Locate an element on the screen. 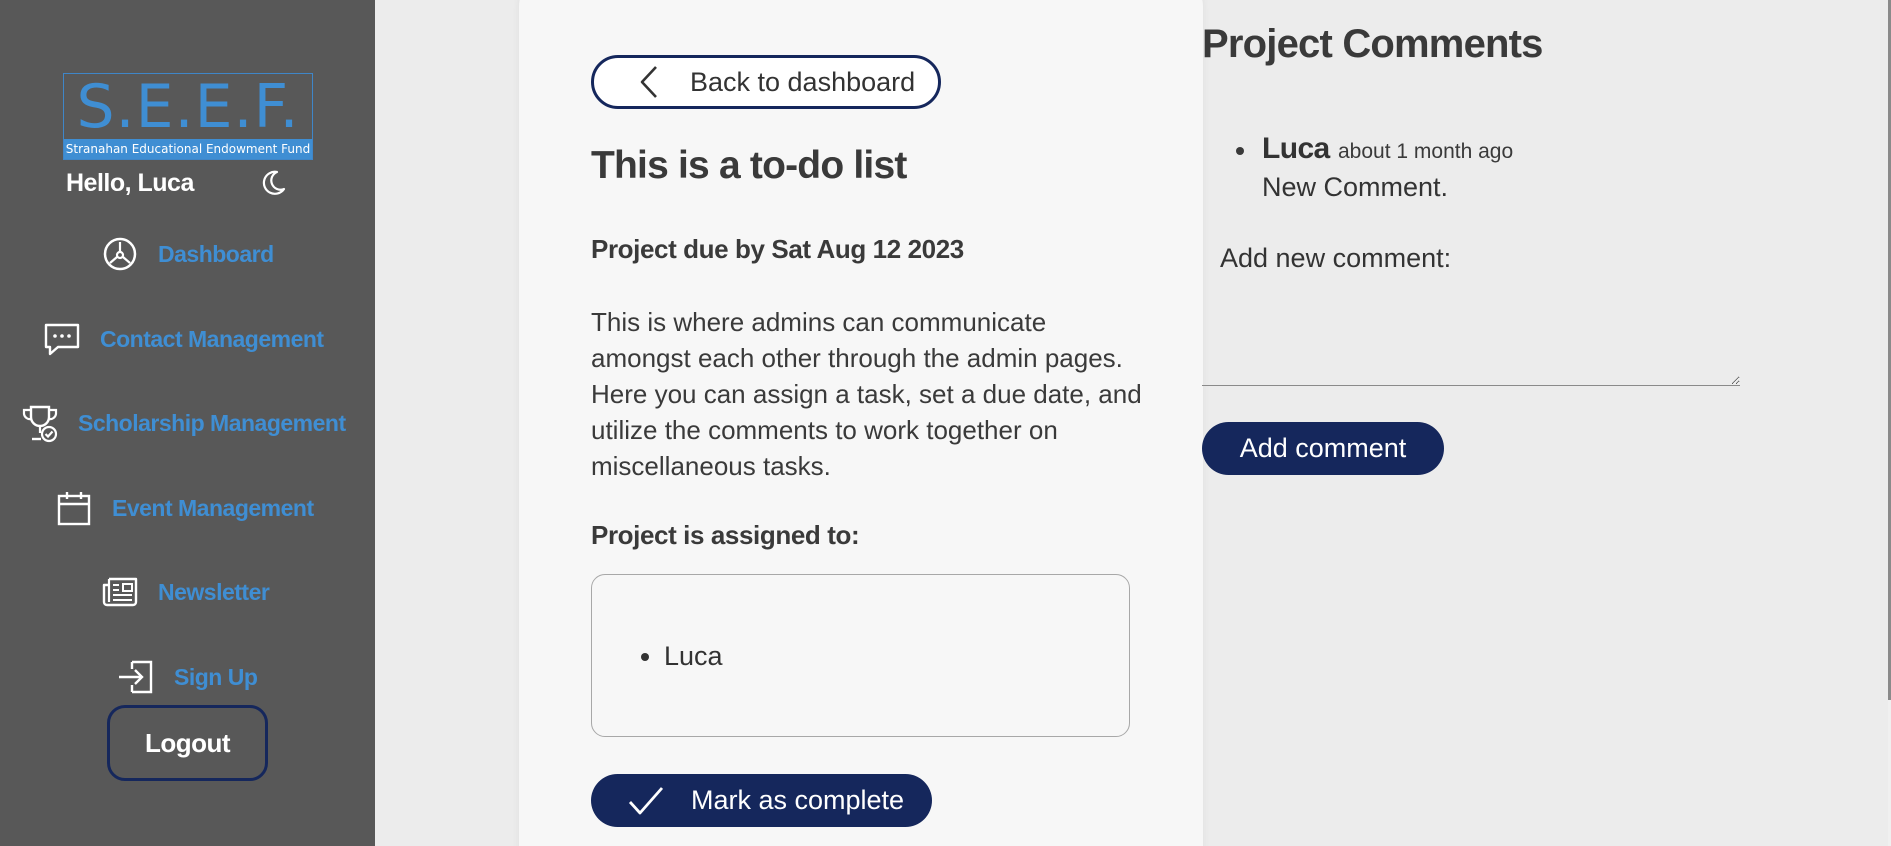 This screenshot has width=1891, height=846. user-greeting: Hello, Luca is located at coordinates (130, 183).